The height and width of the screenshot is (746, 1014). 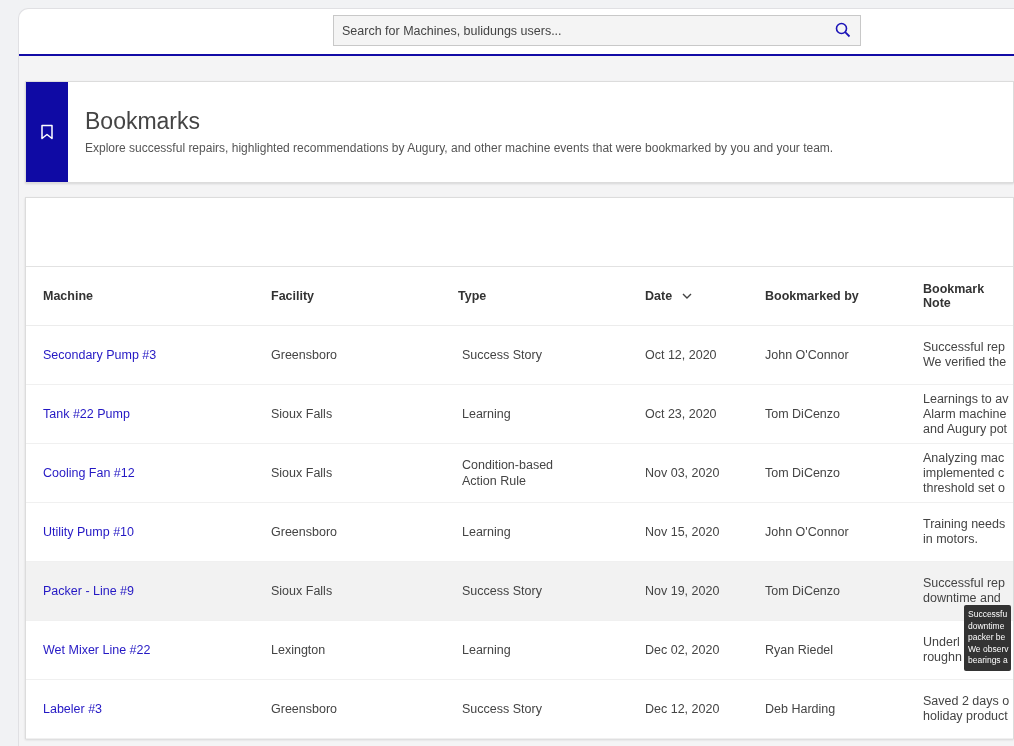 I want to click on table-cell-text: Dec 12, 2020, so click(x=683, y=709).